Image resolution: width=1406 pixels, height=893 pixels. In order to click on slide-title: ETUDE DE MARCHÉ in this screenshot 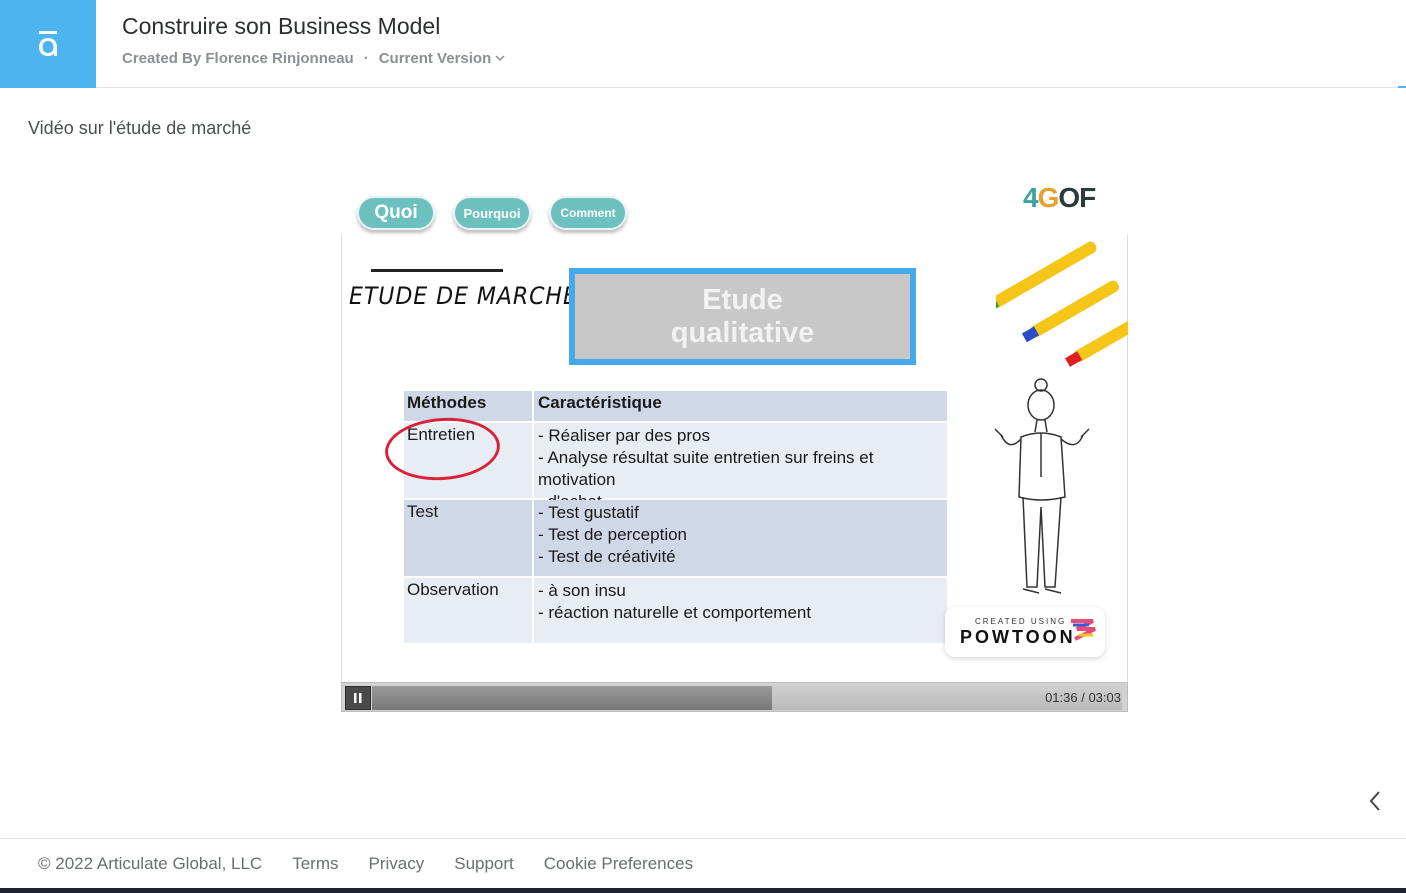, I will do `click(463, 296)`.